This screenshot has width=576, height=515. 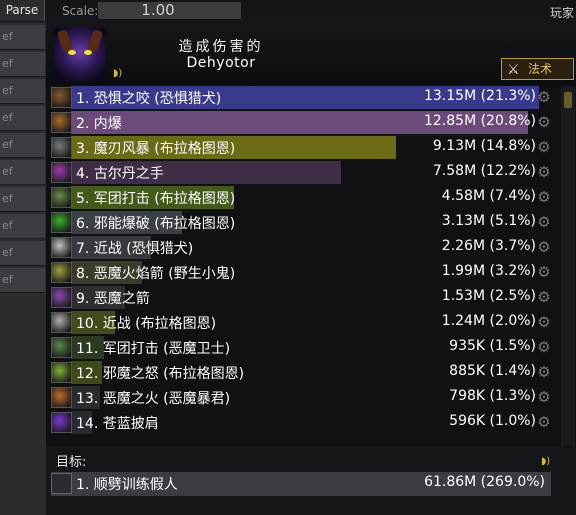 I want to click on ability-row: 9. 恶魔之箭 1.53M (2.5%) ⚙, so click(x=301, y=298).